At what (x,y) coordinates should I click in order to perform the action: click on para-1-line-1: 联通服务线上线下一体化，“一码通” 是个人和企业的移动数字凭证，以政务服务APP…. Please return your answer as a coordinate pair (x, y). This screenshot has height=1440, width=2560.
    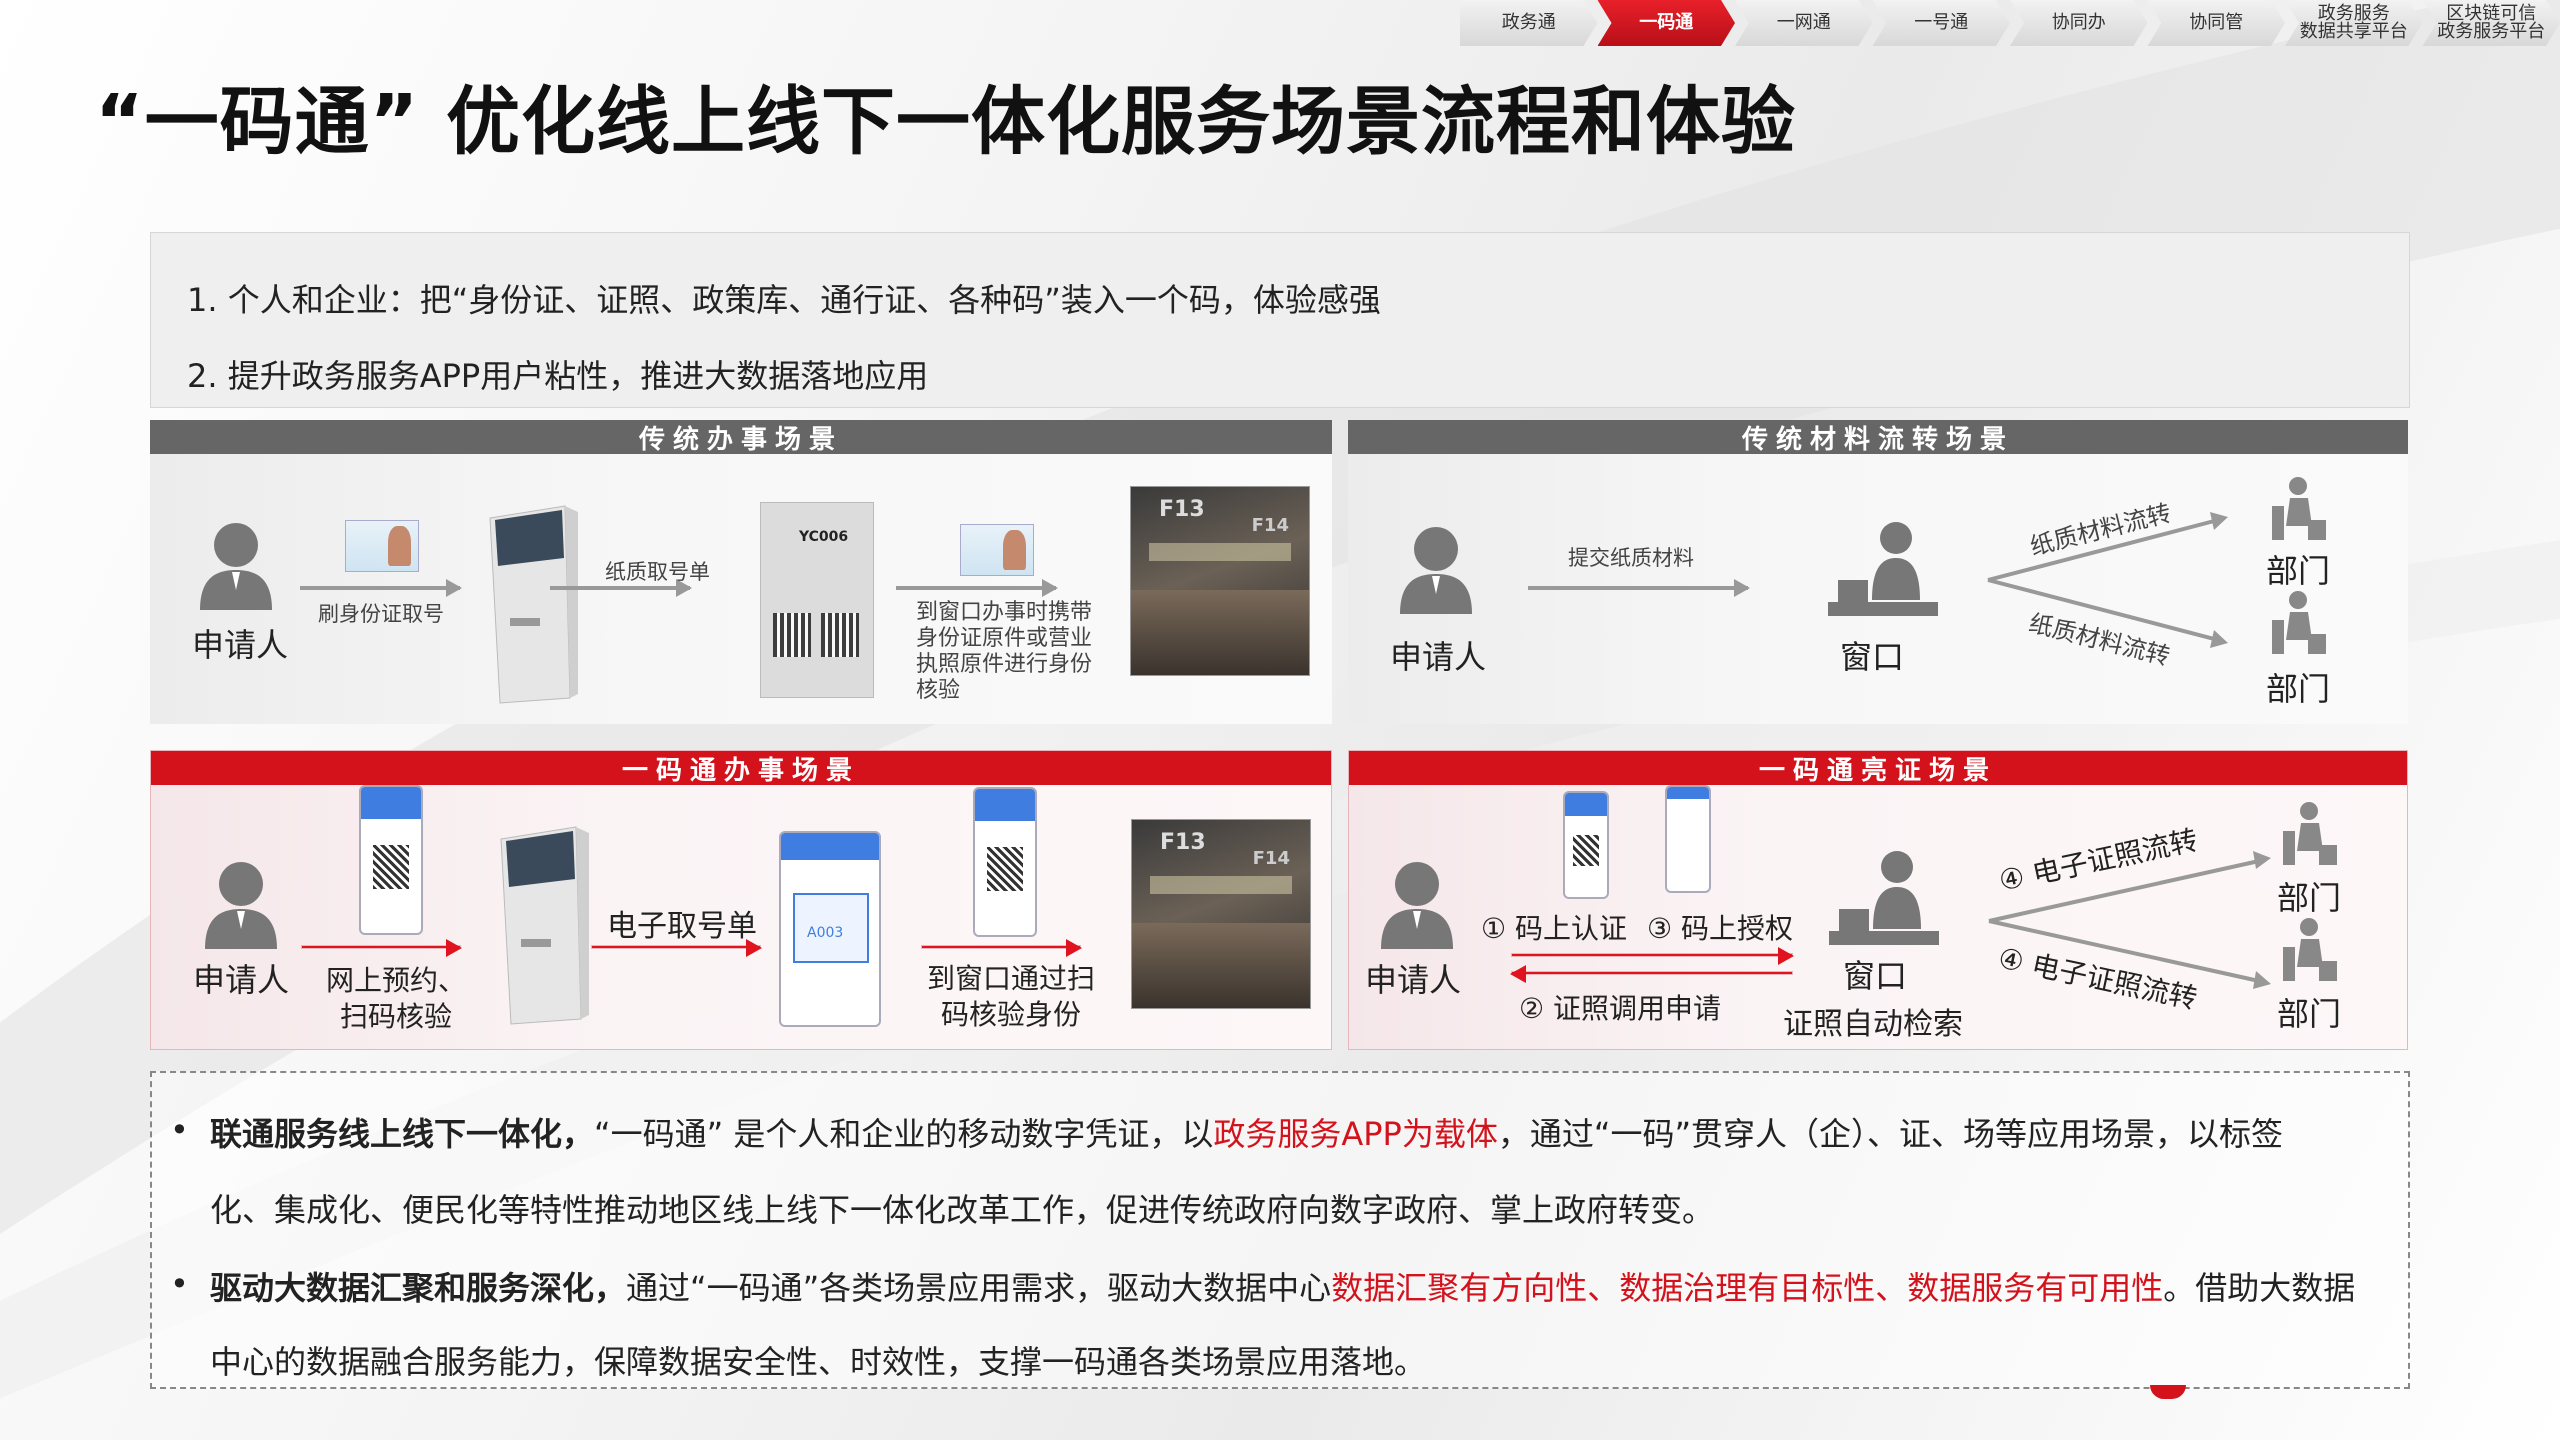
    Looking at the image, I should click on (1246, 1132).